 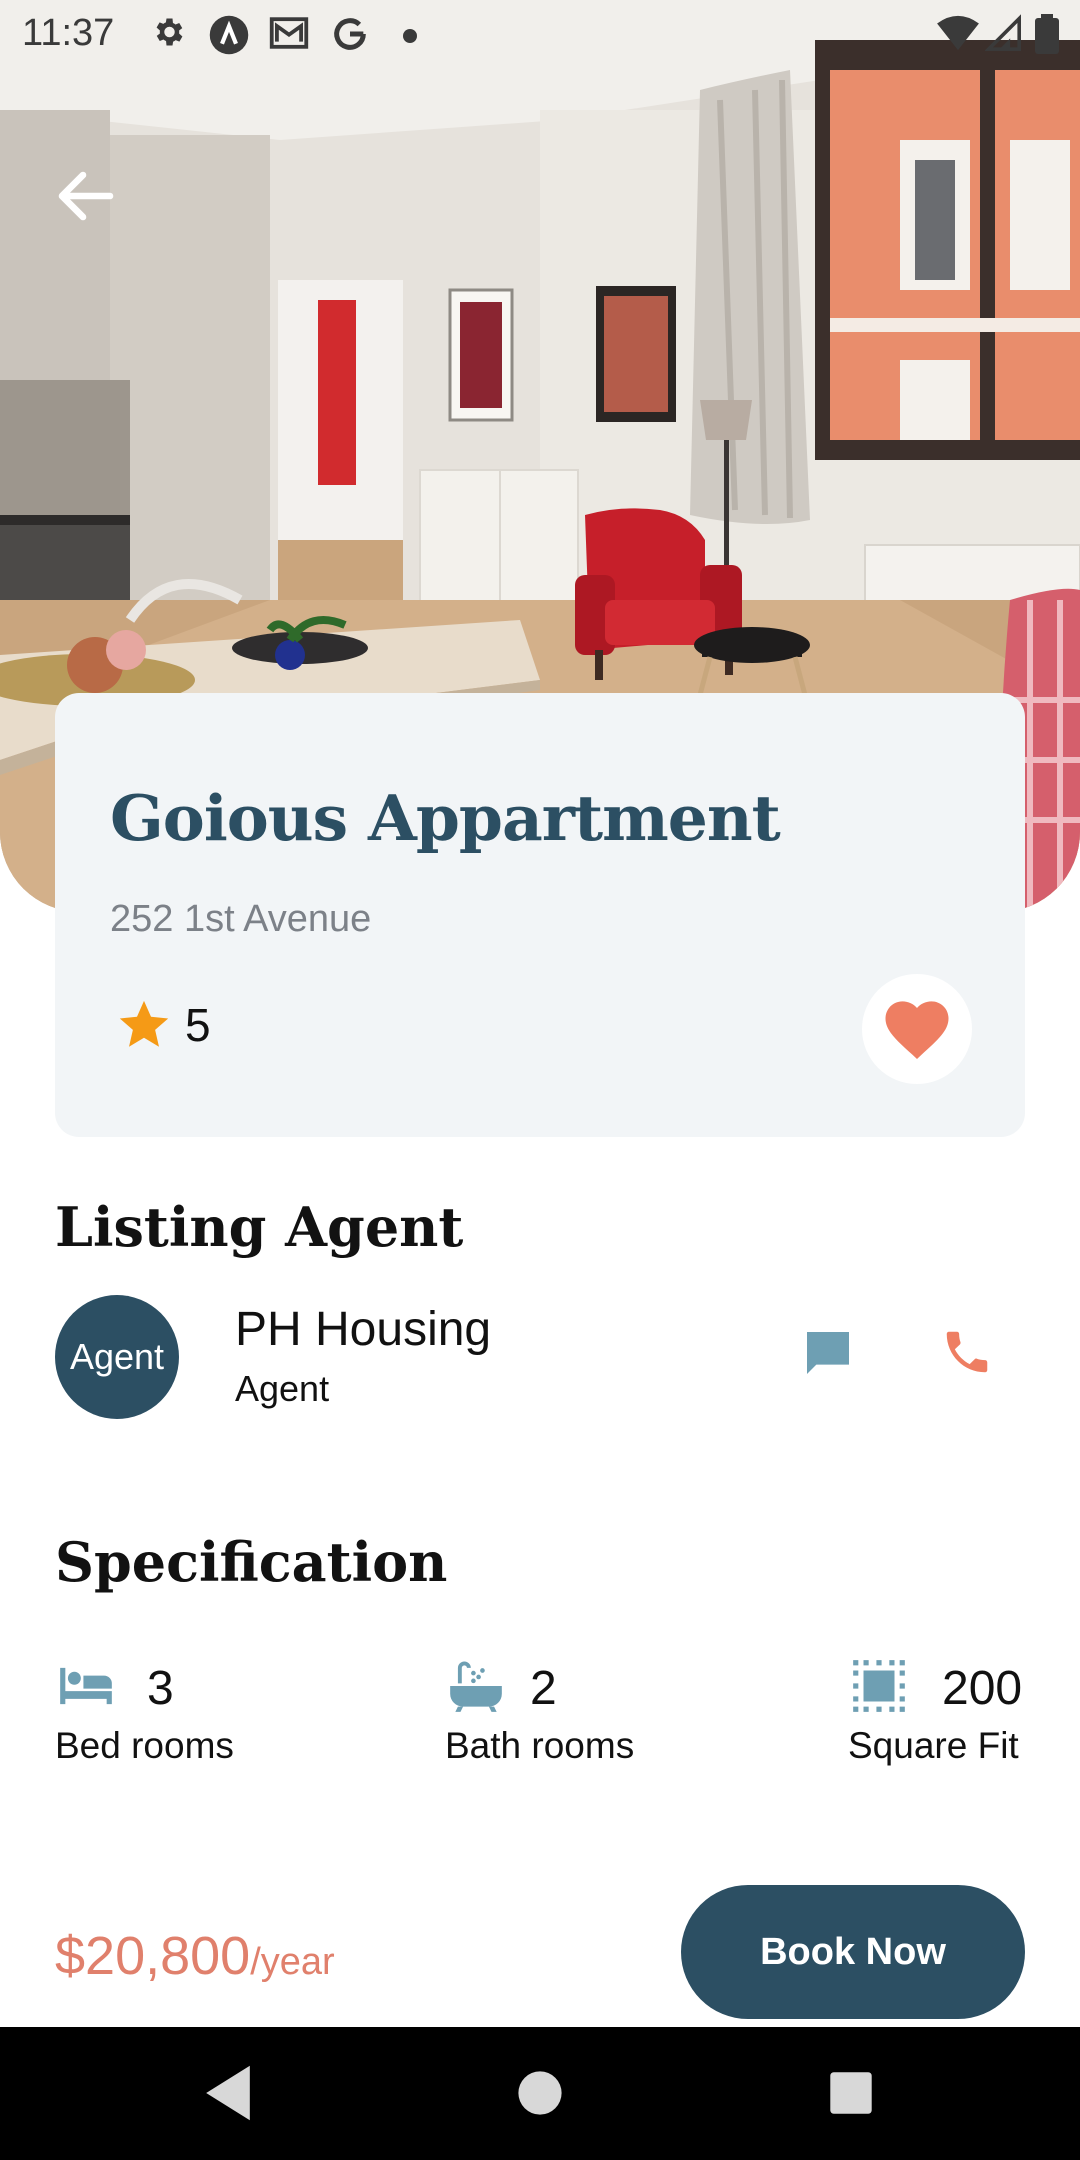 What do you see at coordinates (933, 1745) in the screenshot?
I see `spec-label: Square Fit` at bounding box center [933, 1745].